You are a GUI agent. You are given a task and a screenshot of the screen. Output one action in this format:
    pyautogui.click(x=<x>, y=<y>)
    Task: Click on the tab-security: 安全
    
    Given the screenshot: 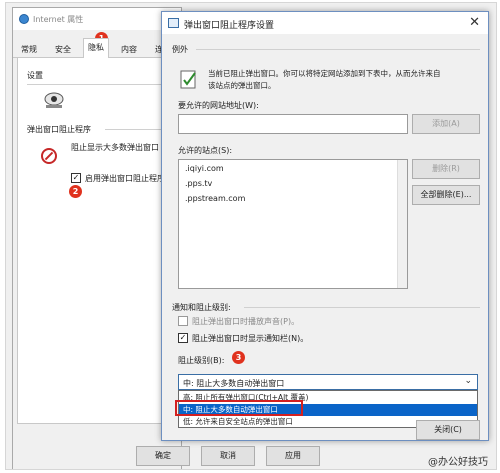 What is the action you would take?
    pyautogui.click(x=63, y=49)
    